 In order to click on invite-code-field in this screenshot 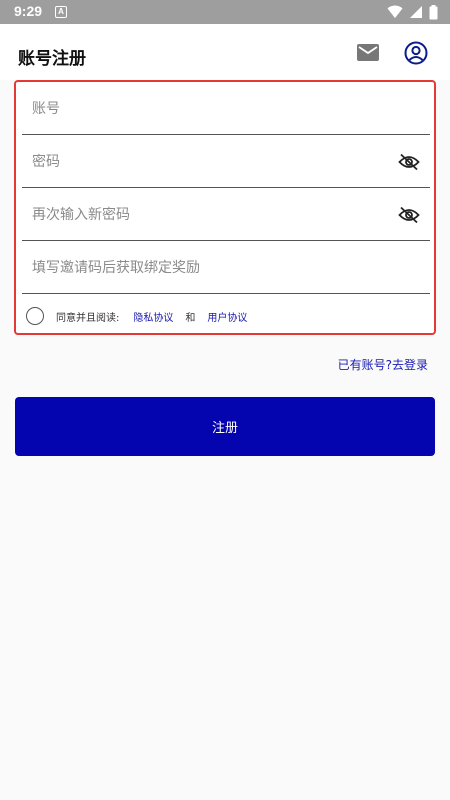, I will do `click(226, 267)`.